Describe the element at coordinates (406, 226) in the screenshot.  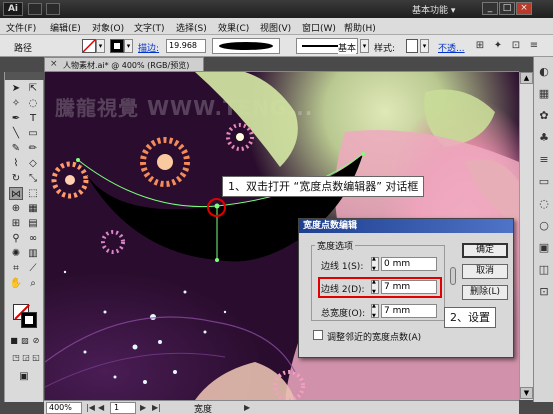
I see `dialog-title: 宽度点数编辑` at that location.